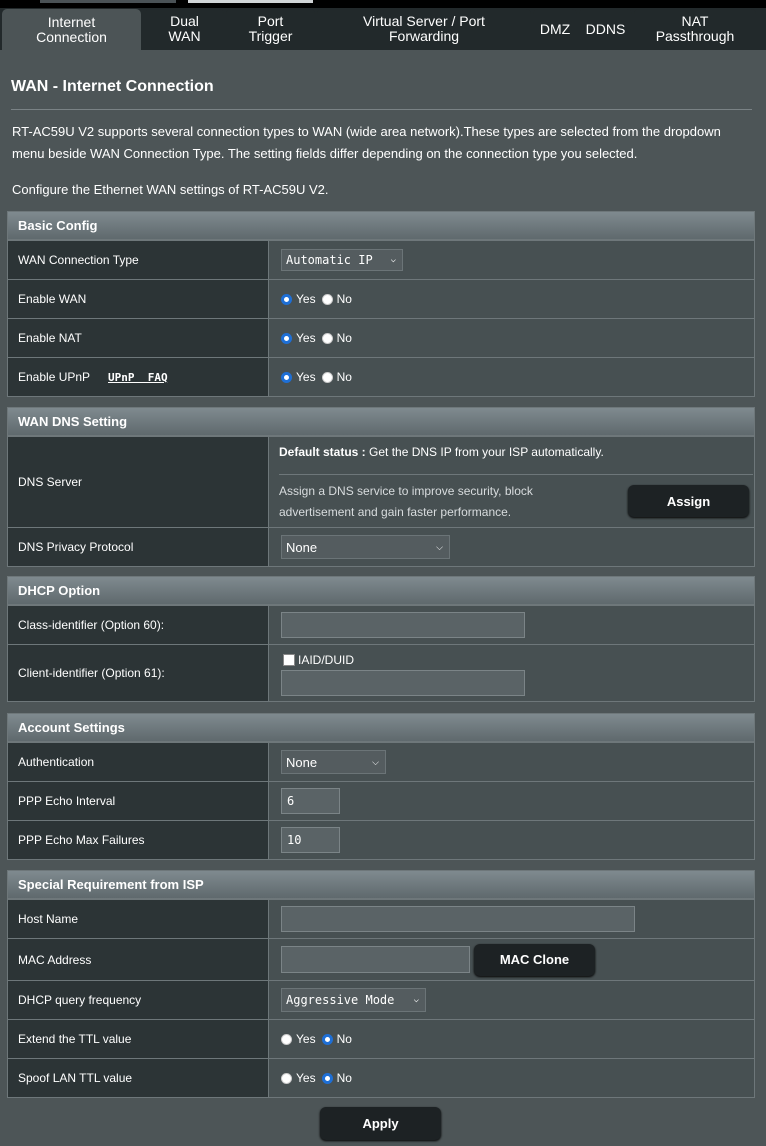 This screenshot has height=1146, width=766. I want to click on row-ppp-echo-interval: PPP Echo Interval 6, so click(381, 800).